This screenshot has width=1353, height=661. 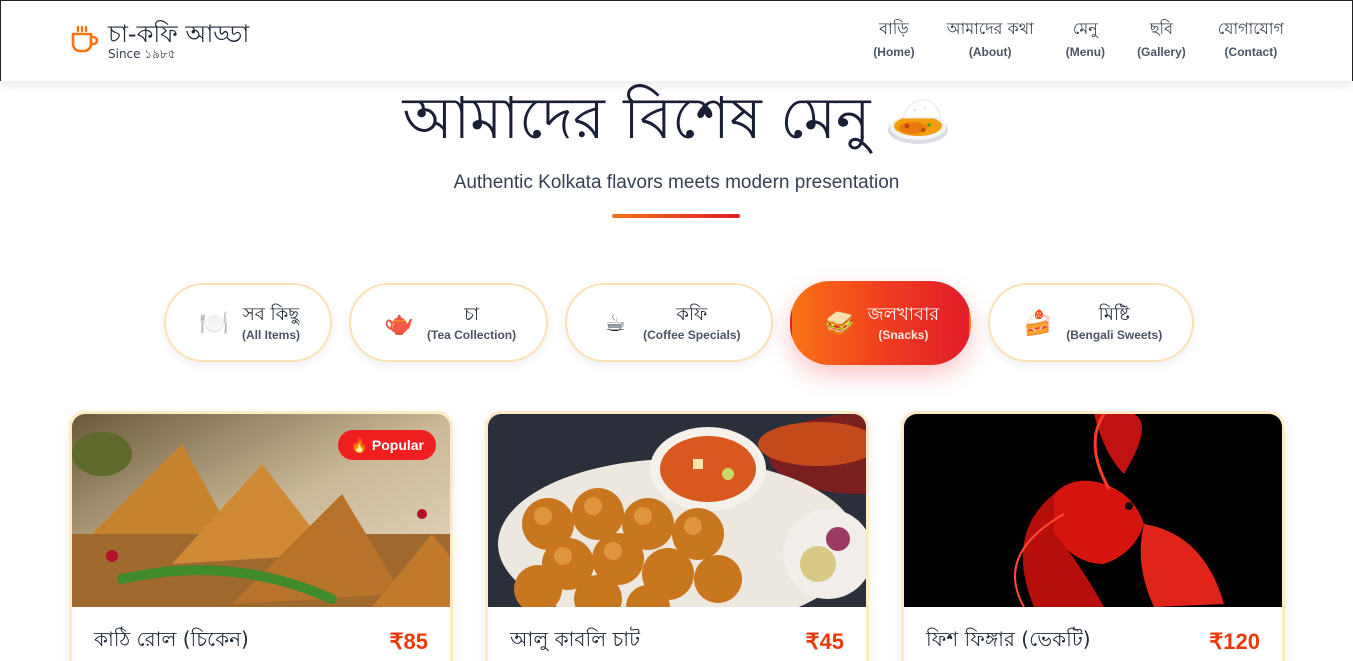 I want to click on filter-snacks: 🥪 জলখাবার (Snacks), so click(x=880, y=323).